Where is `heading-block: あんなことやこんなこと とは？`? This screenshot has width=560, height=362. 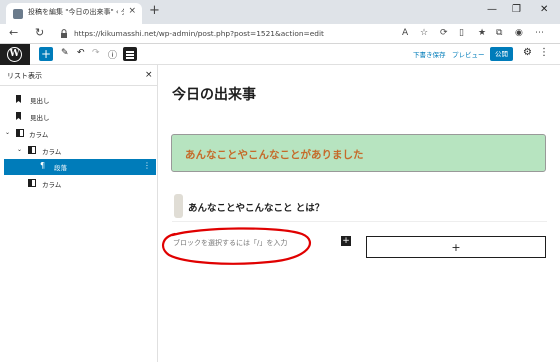
heading-block: あんなことやこんなこと とは？ is located at coordinates (256, 207).